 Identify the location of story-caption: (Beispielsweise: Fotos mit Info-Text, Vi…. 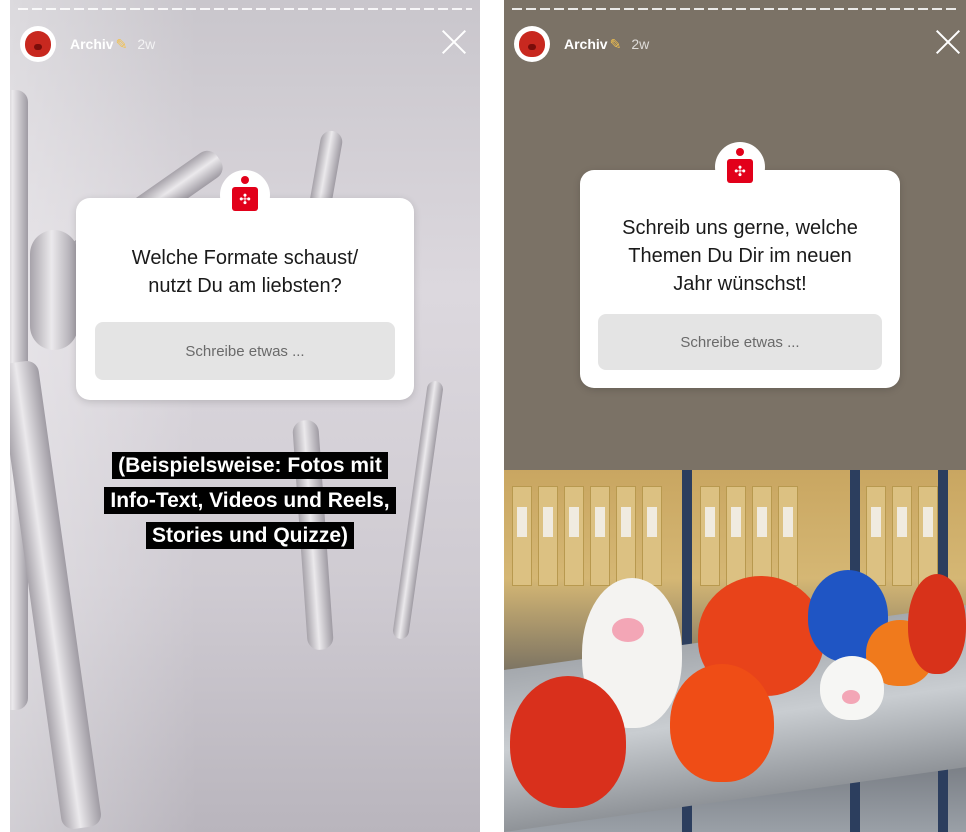
(250, 500).